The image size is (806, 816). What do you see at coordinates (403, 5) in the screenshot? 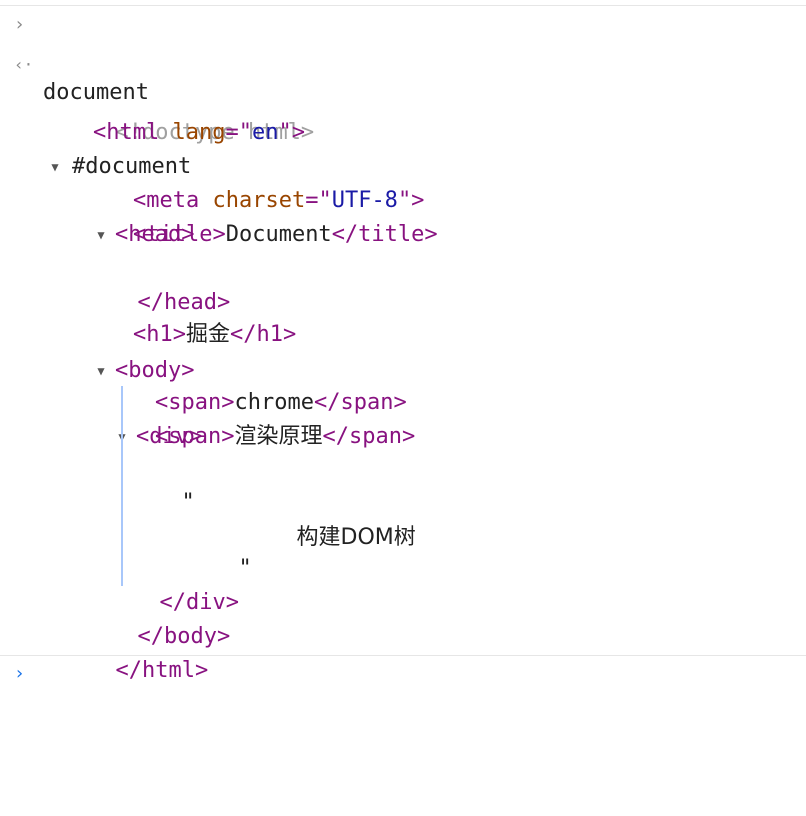
I see `console-top-border` at bounding box center [403, 5].